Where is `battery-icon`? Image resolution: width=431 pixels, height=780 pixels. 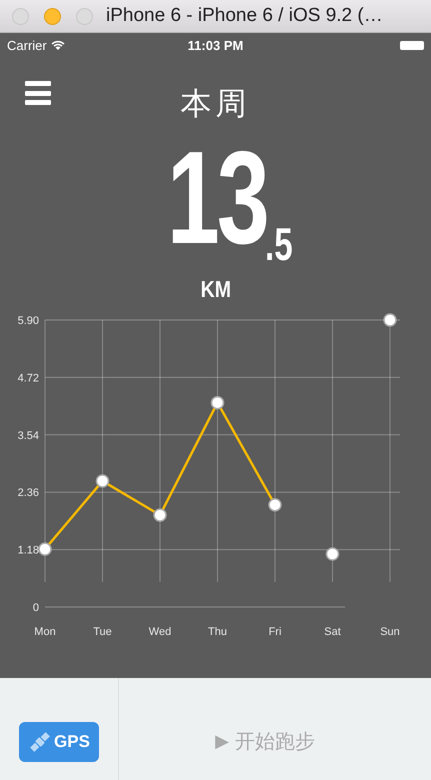
battery-icon is located at coordinates (412, 45).